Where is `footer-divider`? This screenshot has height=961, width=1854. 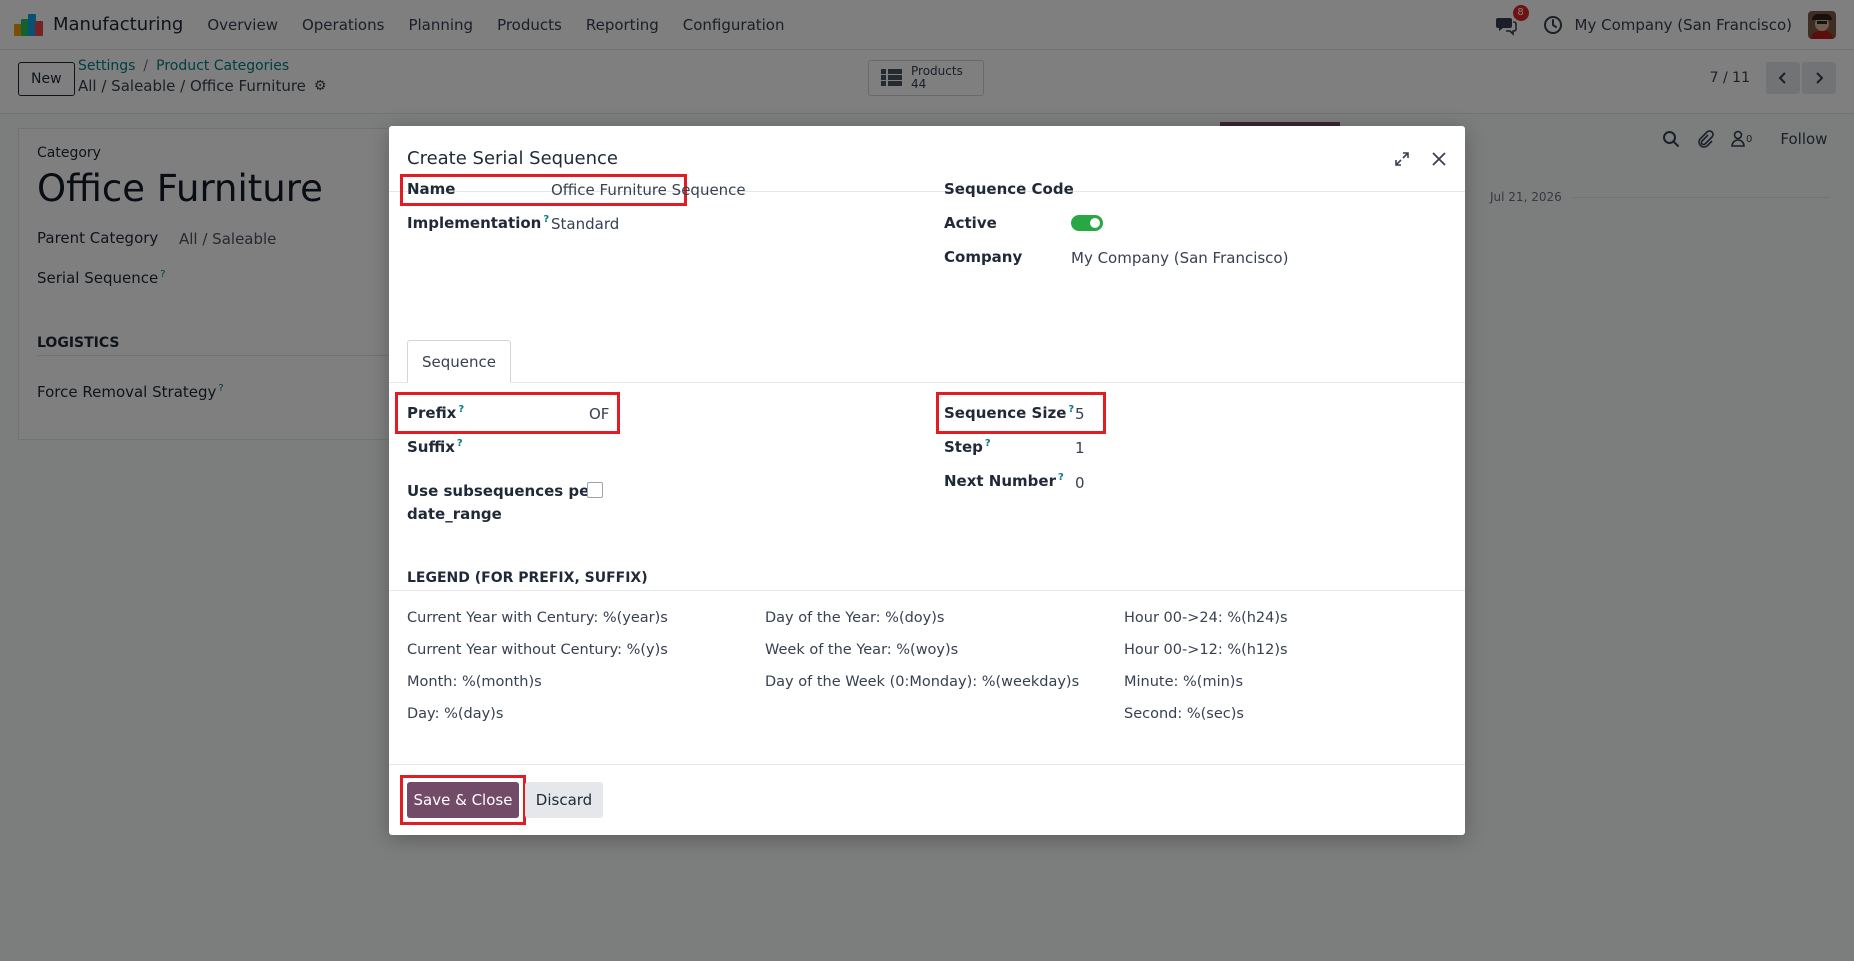
footer-divider is located at coordinates (927, 764).